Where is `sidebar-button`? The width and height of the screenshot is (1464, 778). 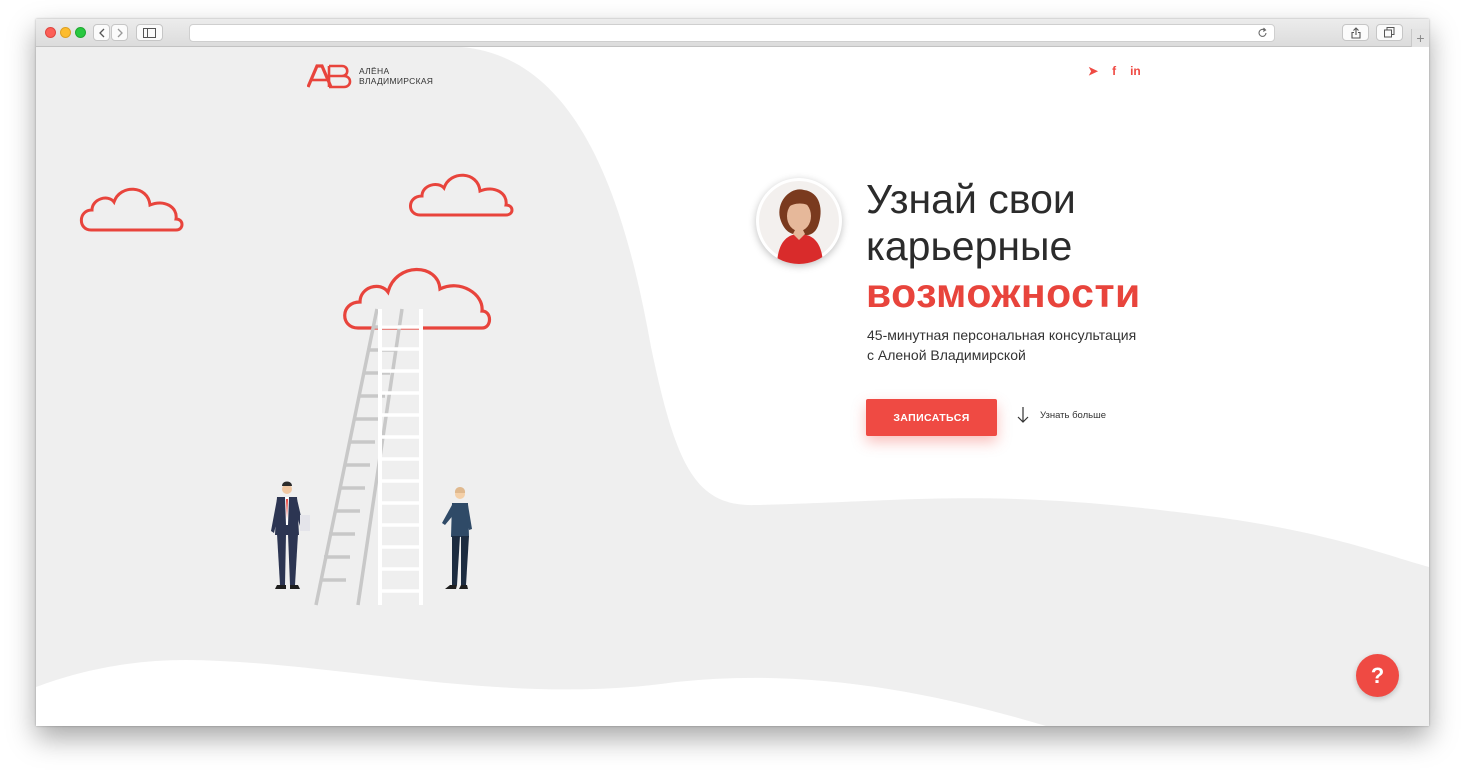
sidebar-button is located at coordinates (149, 32).